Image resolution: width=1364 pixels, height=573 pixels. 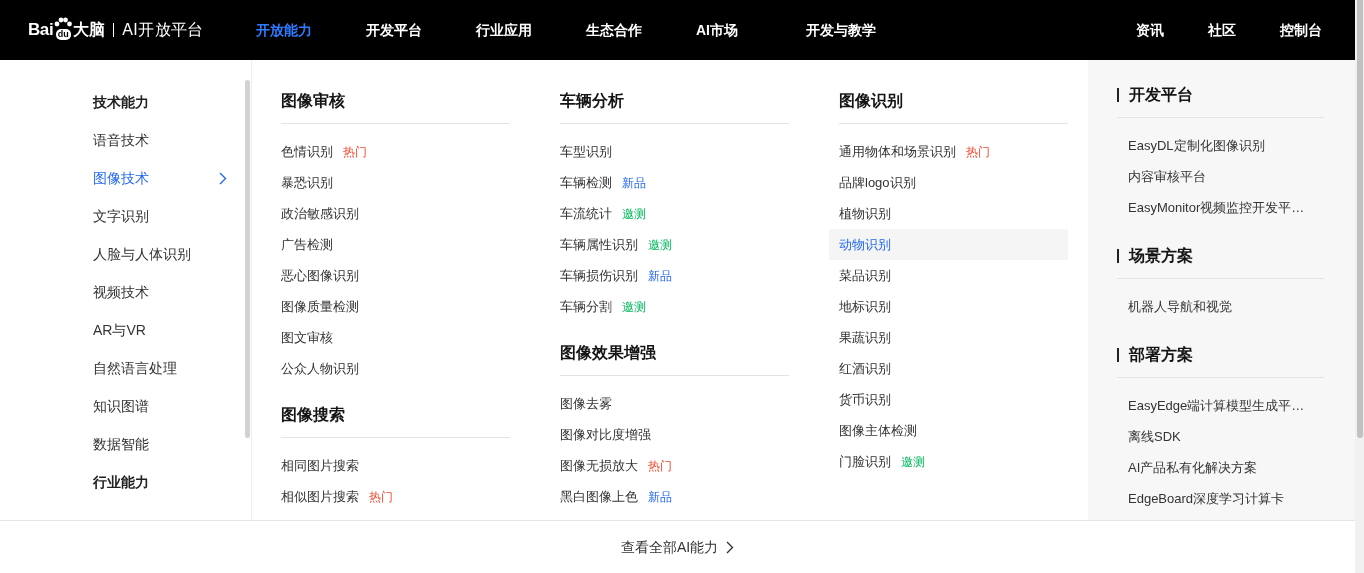 I want to click on menu-item: 黑白图像上色 新品, so click(x=669, y=496).